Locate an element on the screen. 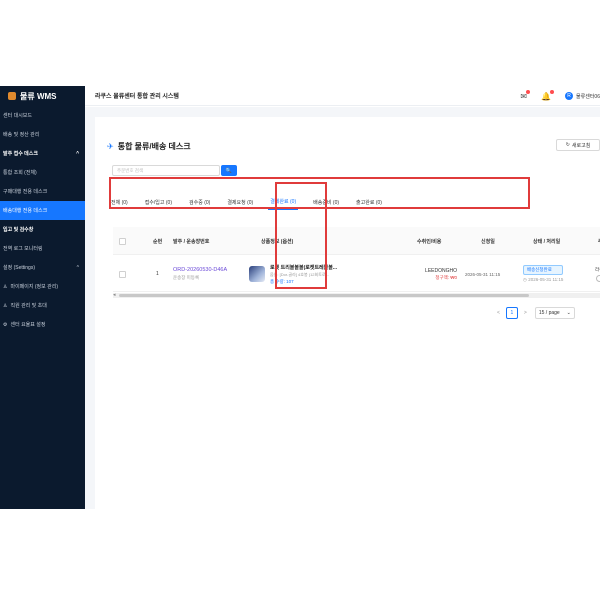 This screenshot has height=600, width=600. sidebar-item-shipping-settlement: 배송 및 정산 관리 is located at coordinates (42, 134).